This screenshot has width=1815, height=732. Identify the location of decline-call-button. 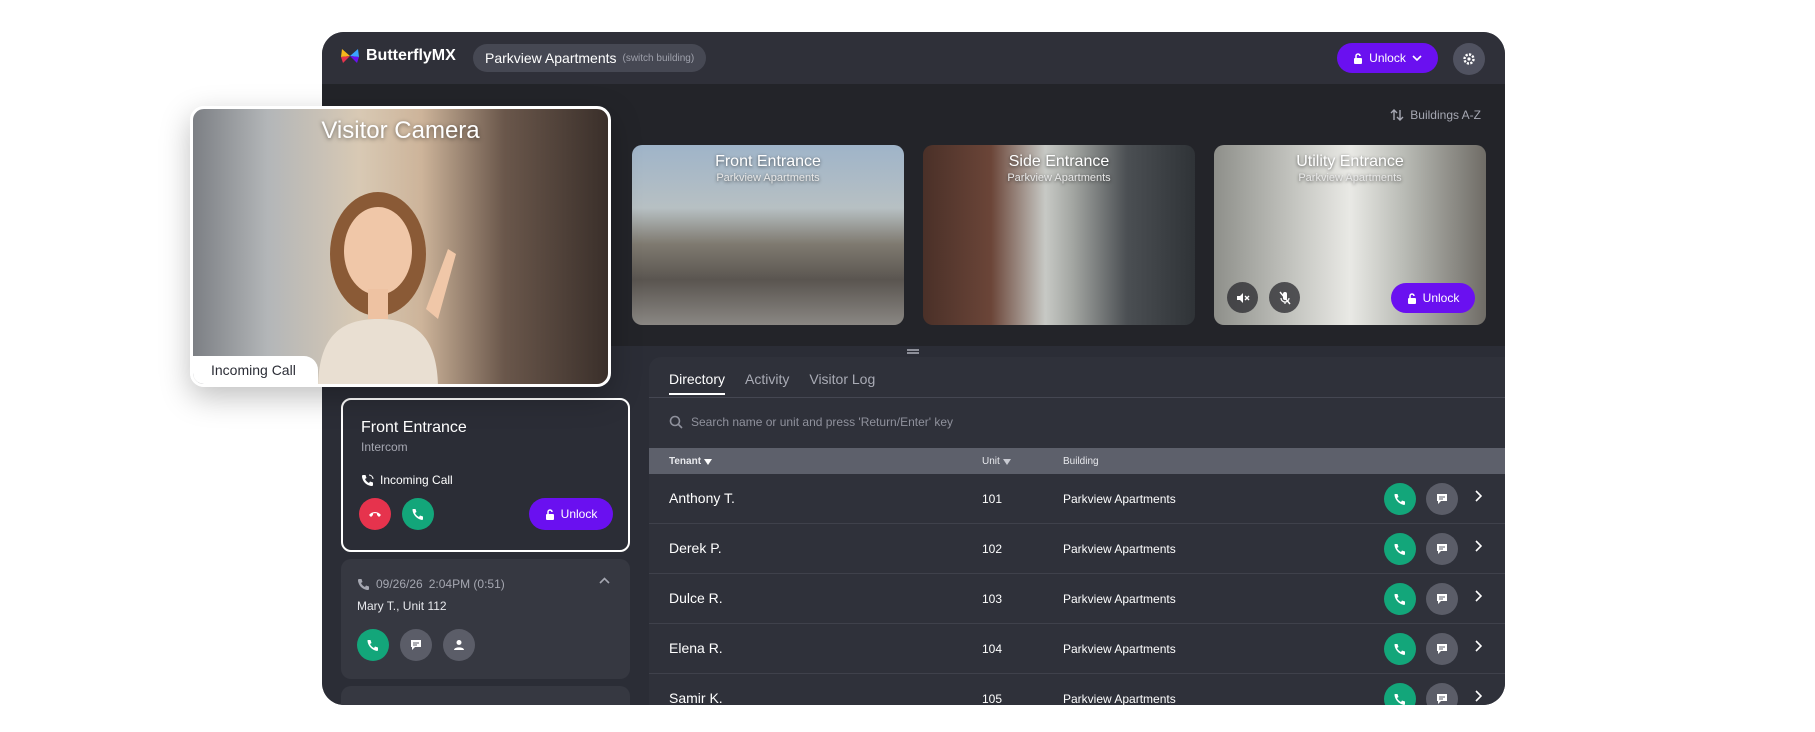
(375, 514).